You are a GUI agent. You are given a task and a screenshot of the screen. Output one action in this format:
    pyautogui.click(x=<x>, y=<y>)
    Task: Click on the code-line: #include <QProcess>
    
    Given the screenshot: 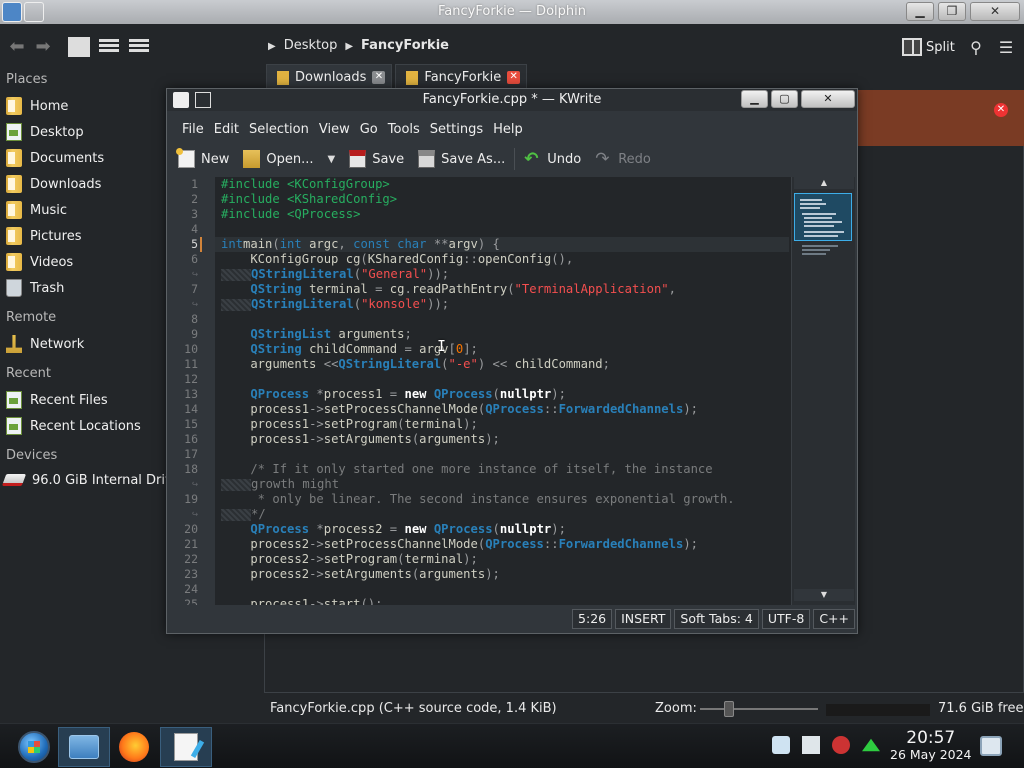 What is the action you would take?
    pyautogui.click(x=290, y=214)
    